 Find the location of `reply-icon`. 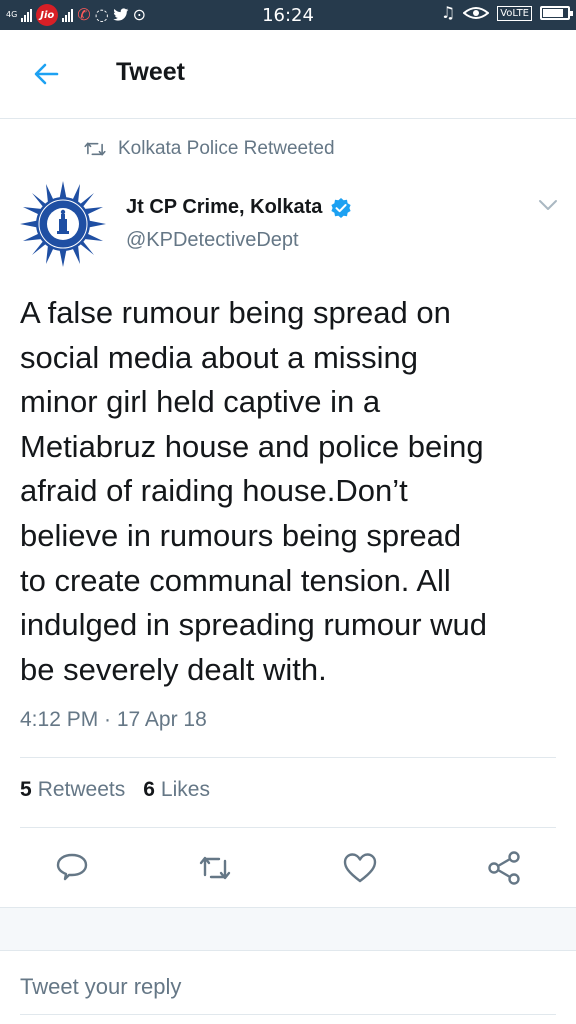

reply-icon is located at coordinates (72, 868).